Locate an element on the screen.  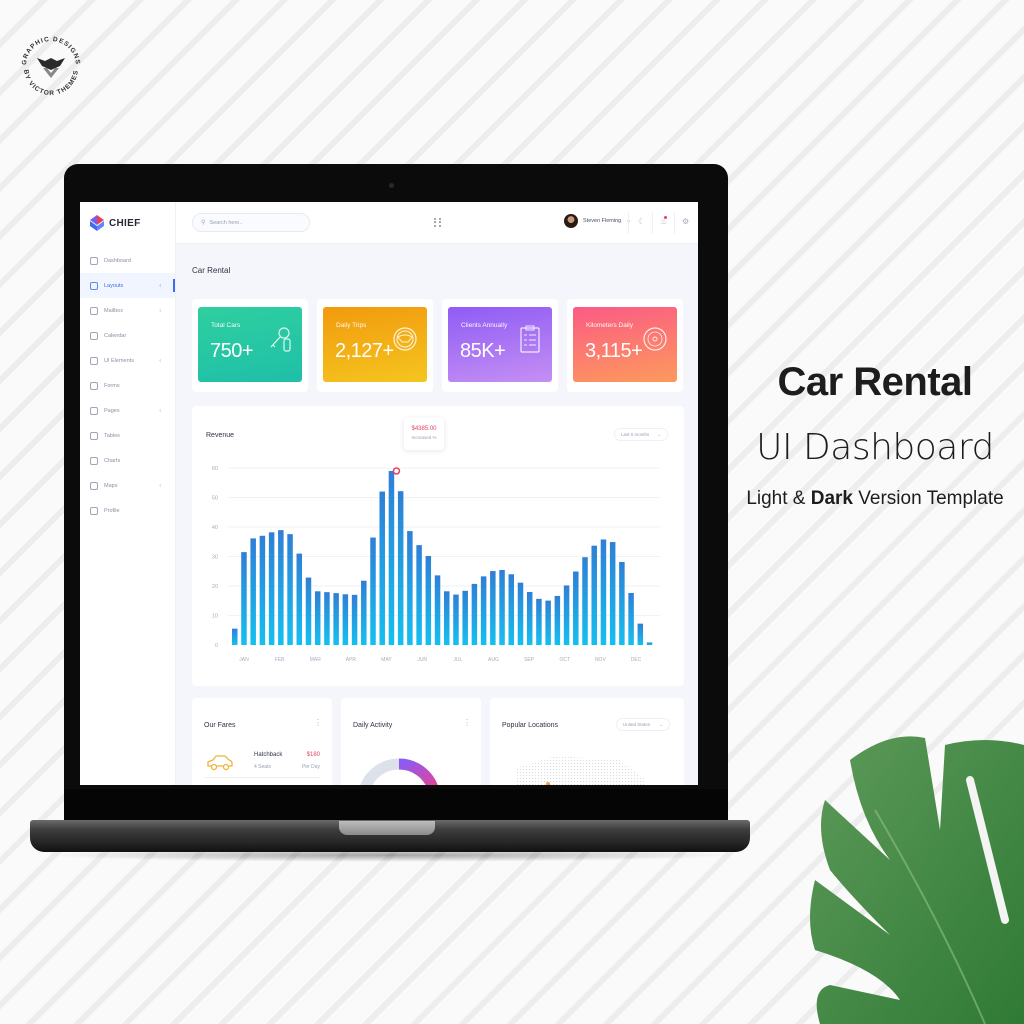
sidebar-item-forms: Forms is located at coordinates (127, 385).